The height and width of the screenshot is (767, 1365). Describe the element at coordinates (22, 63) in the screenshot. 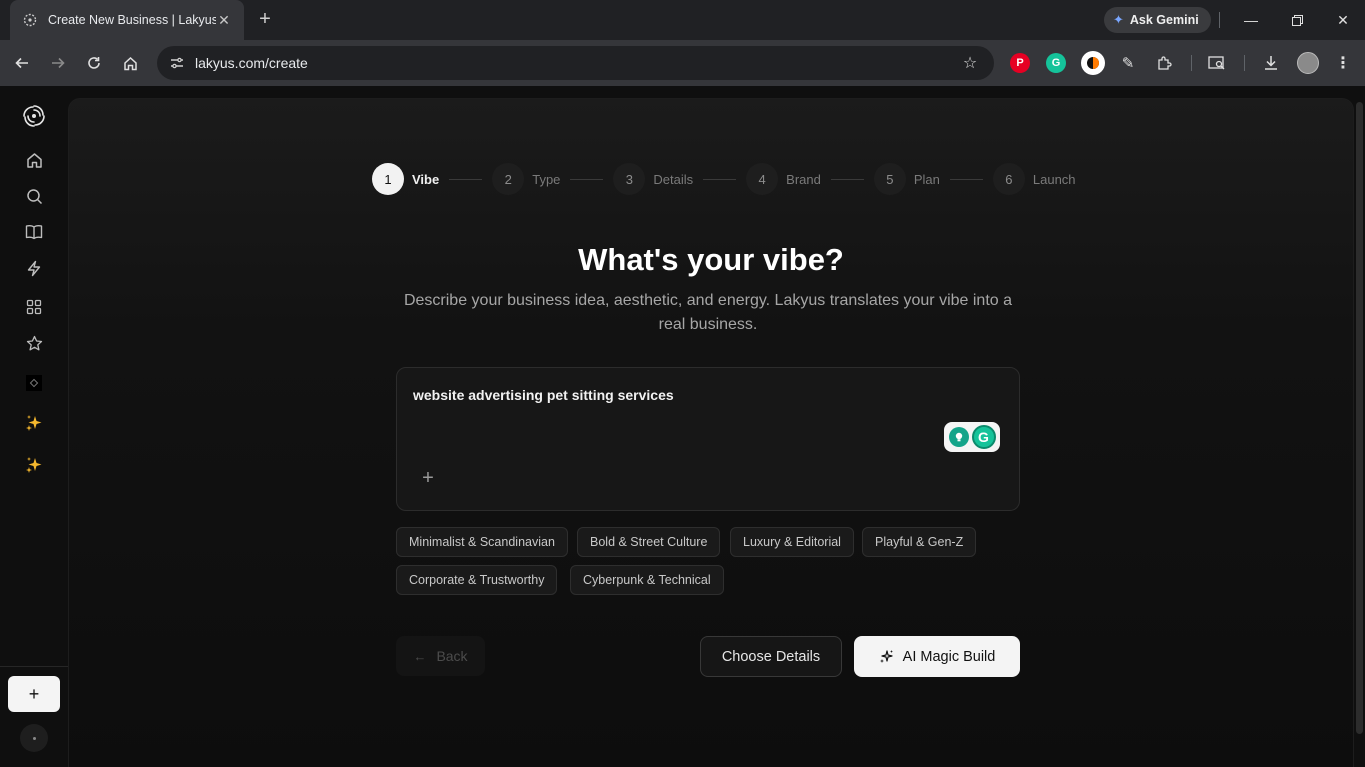

I see `back-arrow-icon` at that location.